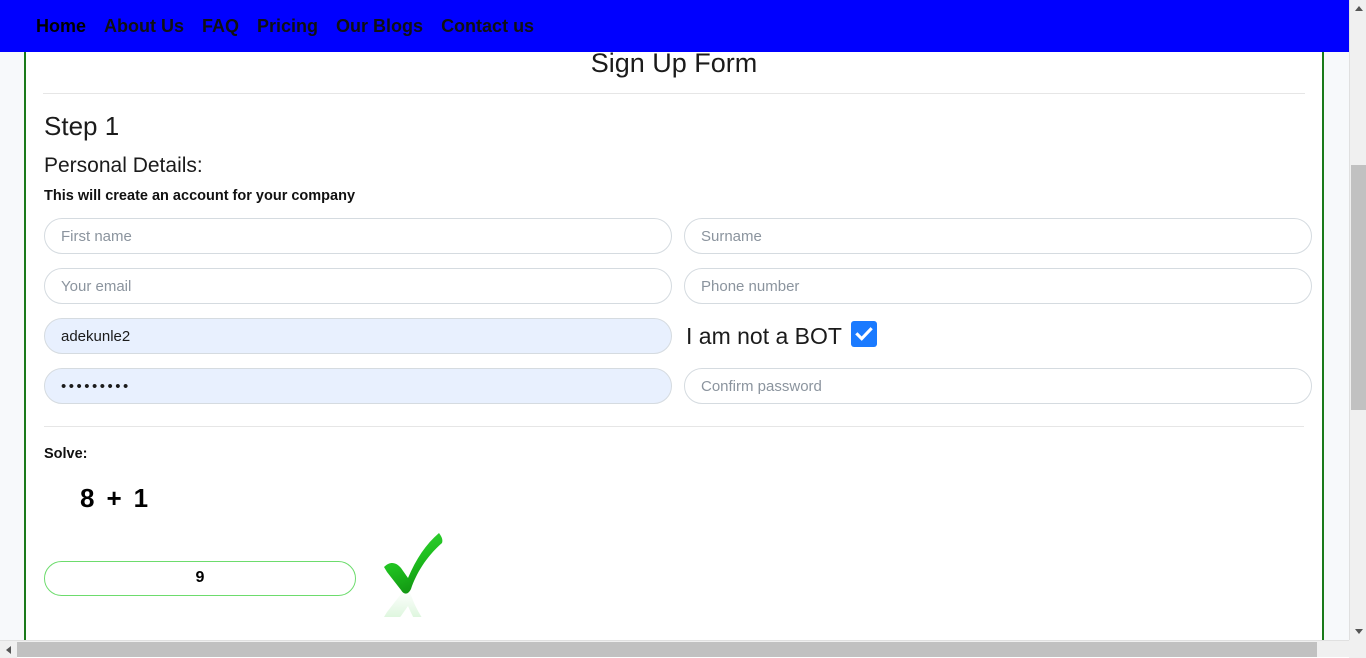 The image size is (1366, 658). What do you see at coordinates (764, 335) in the screenshot?
I see `bot-label: I am not a BOT` at bounding box center [764, 335].